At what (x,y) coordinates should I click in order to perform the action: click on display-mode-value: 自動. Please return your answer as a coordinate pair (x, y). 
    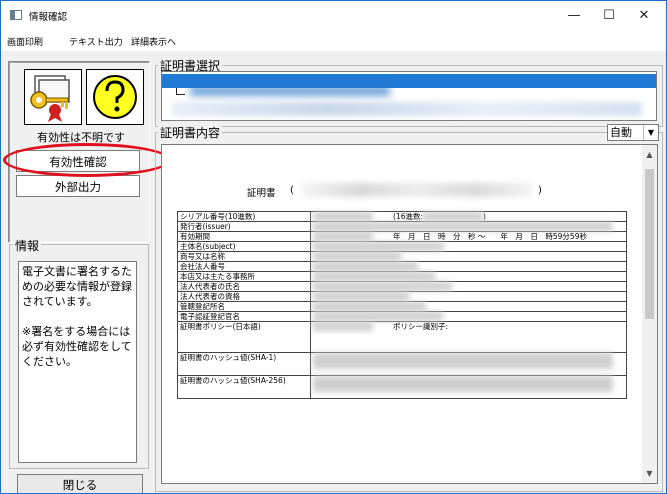
    Looking at the image, I should click on (621, 132).